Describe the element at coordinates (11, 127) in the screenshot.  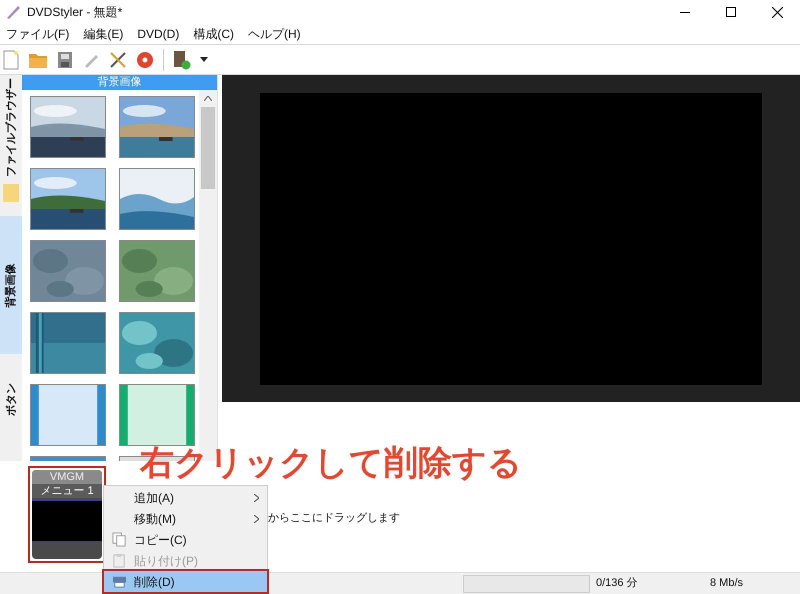
I see `side-tab: ファイルブラウザー` at that location.